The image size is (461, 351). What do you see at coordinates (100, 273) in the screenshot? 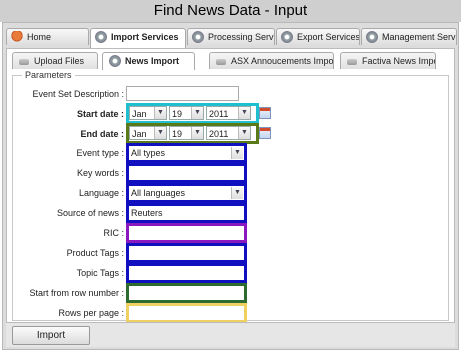
I see `topic-tags-label: Topic Tags :` at bounding box center [100, 273].